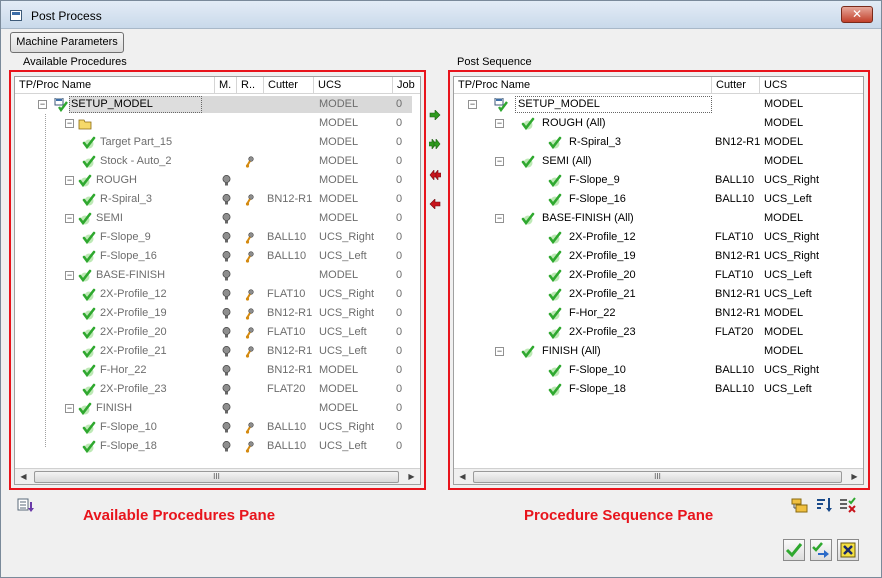 The height and width of the screenshot is (578, 882). I want to click on tree-row: − ROUGH (All) MODEL, so click(658, 123).